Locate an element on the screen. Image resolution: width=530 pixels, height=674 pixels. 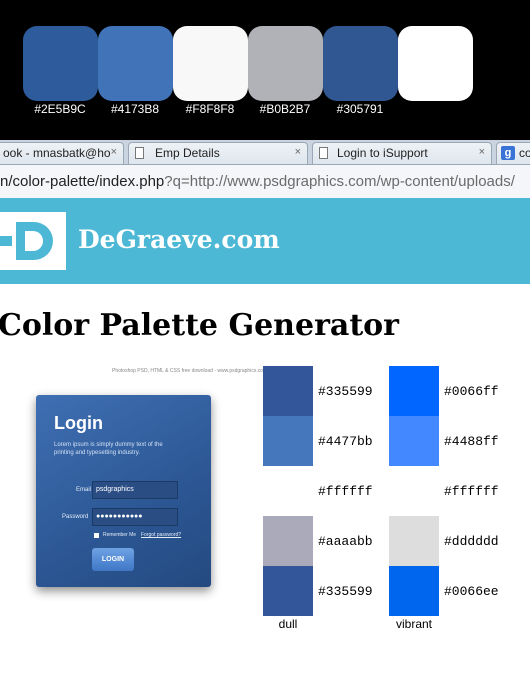
password-label: Password is located at coordinates (75, 517).